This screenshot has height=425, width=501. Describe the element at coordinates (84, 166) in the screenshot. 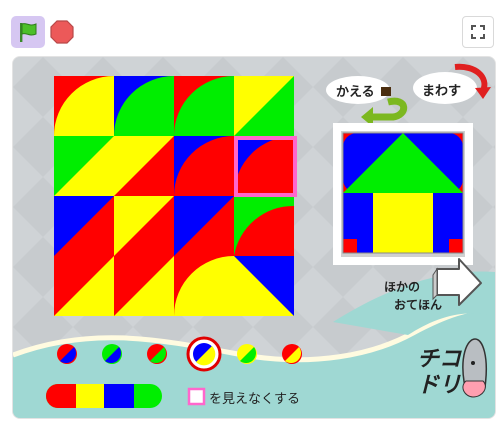

I see `tile-r1c0` at that location.